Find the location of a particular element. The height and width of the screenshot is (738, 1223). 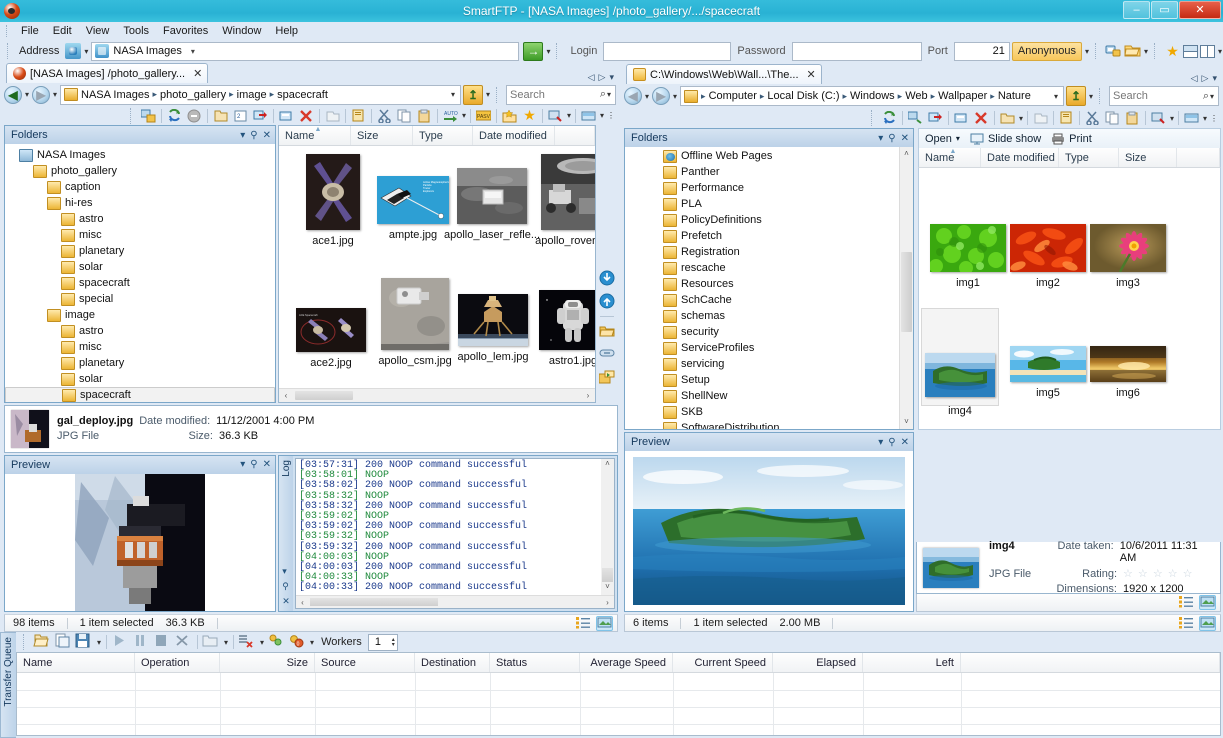

tree-item-softwaredistribution-17: SoftwareDistribution is located at coordinates (769, 424).